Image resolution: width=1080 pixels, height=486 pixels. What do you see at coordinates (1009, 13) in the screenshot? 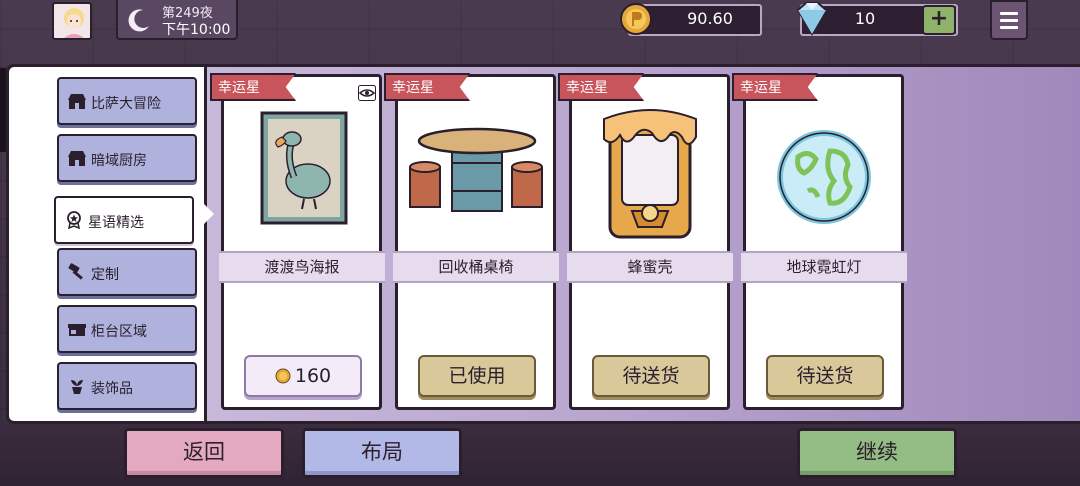
I see `hamburger-icon` at bounding box center [1009, 13].